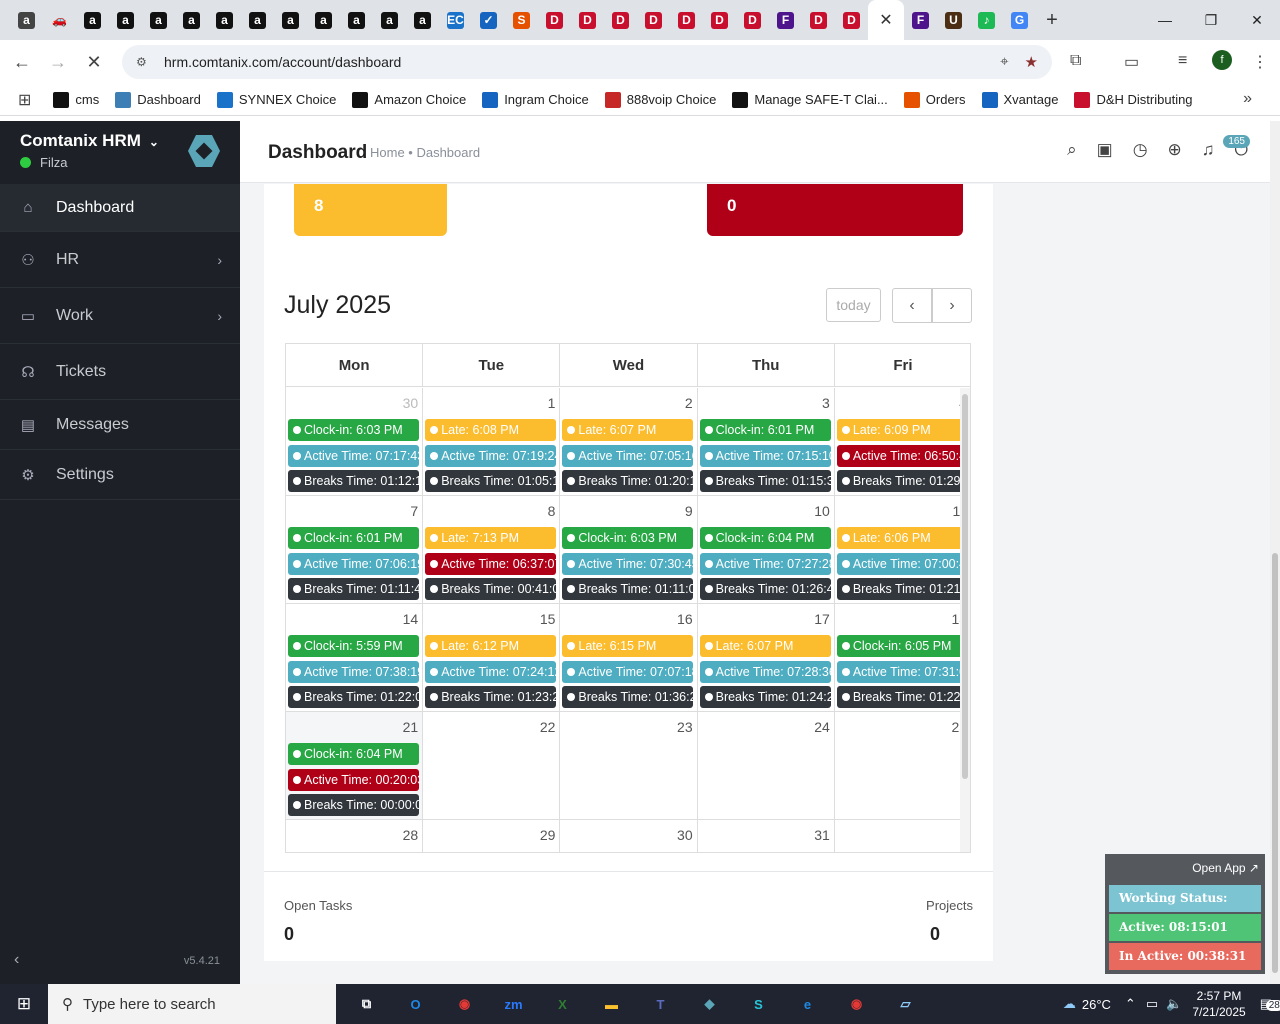 This screenshot has height=1024, width=1280. Describe the element at coordinates (856, 1004) in the screenshot. I see `chrome-profile-icon: ◉` at that location.